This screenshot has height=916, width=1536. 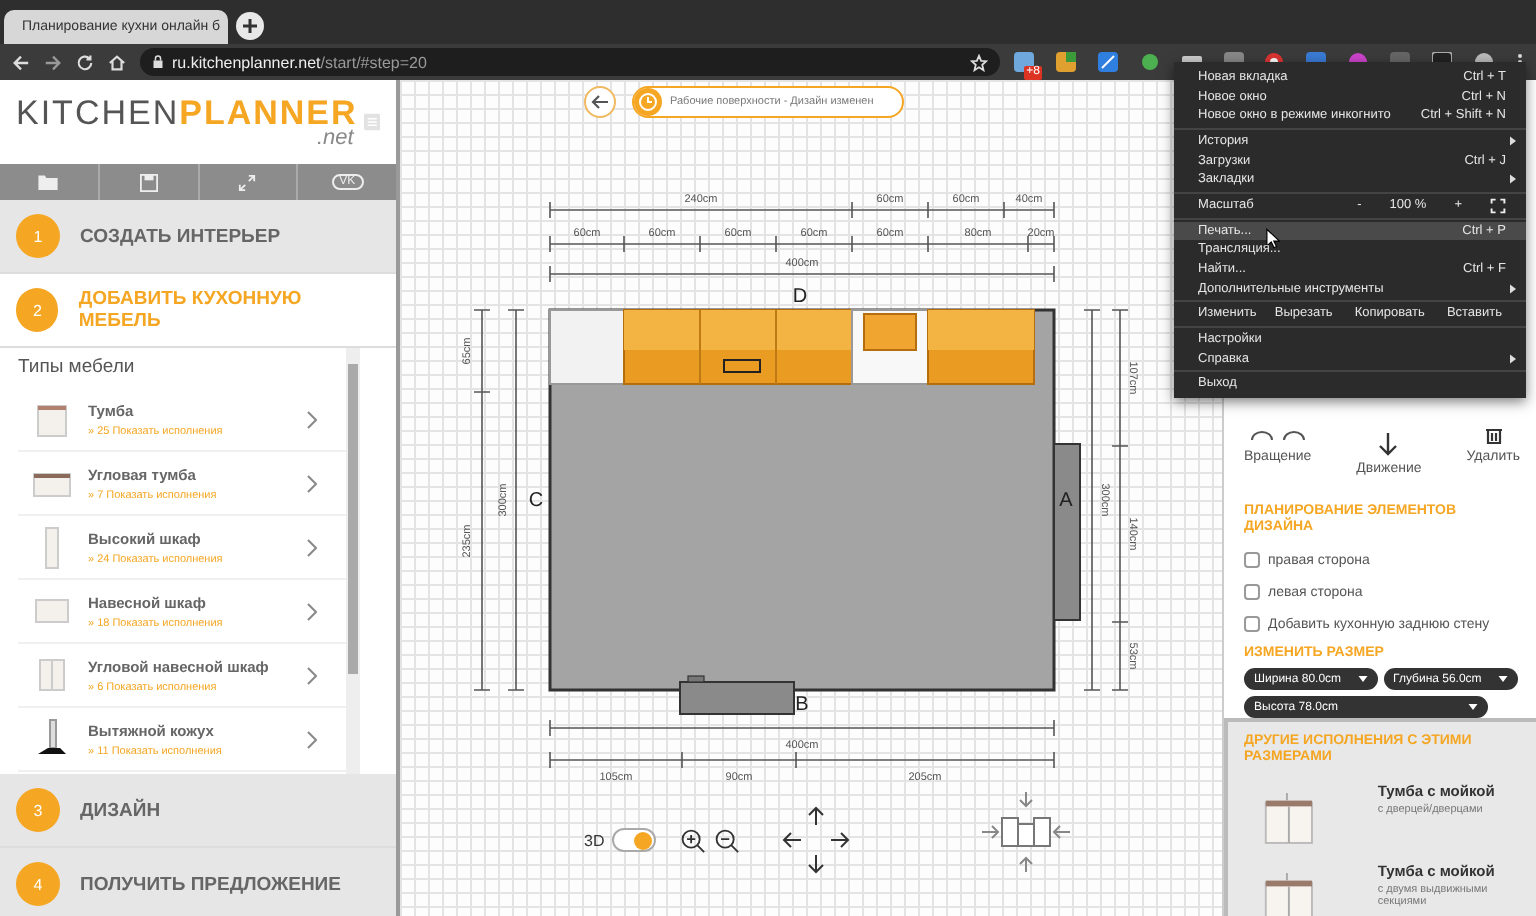 I want to click on arrow-right-icon, so click(x=840, y=840).